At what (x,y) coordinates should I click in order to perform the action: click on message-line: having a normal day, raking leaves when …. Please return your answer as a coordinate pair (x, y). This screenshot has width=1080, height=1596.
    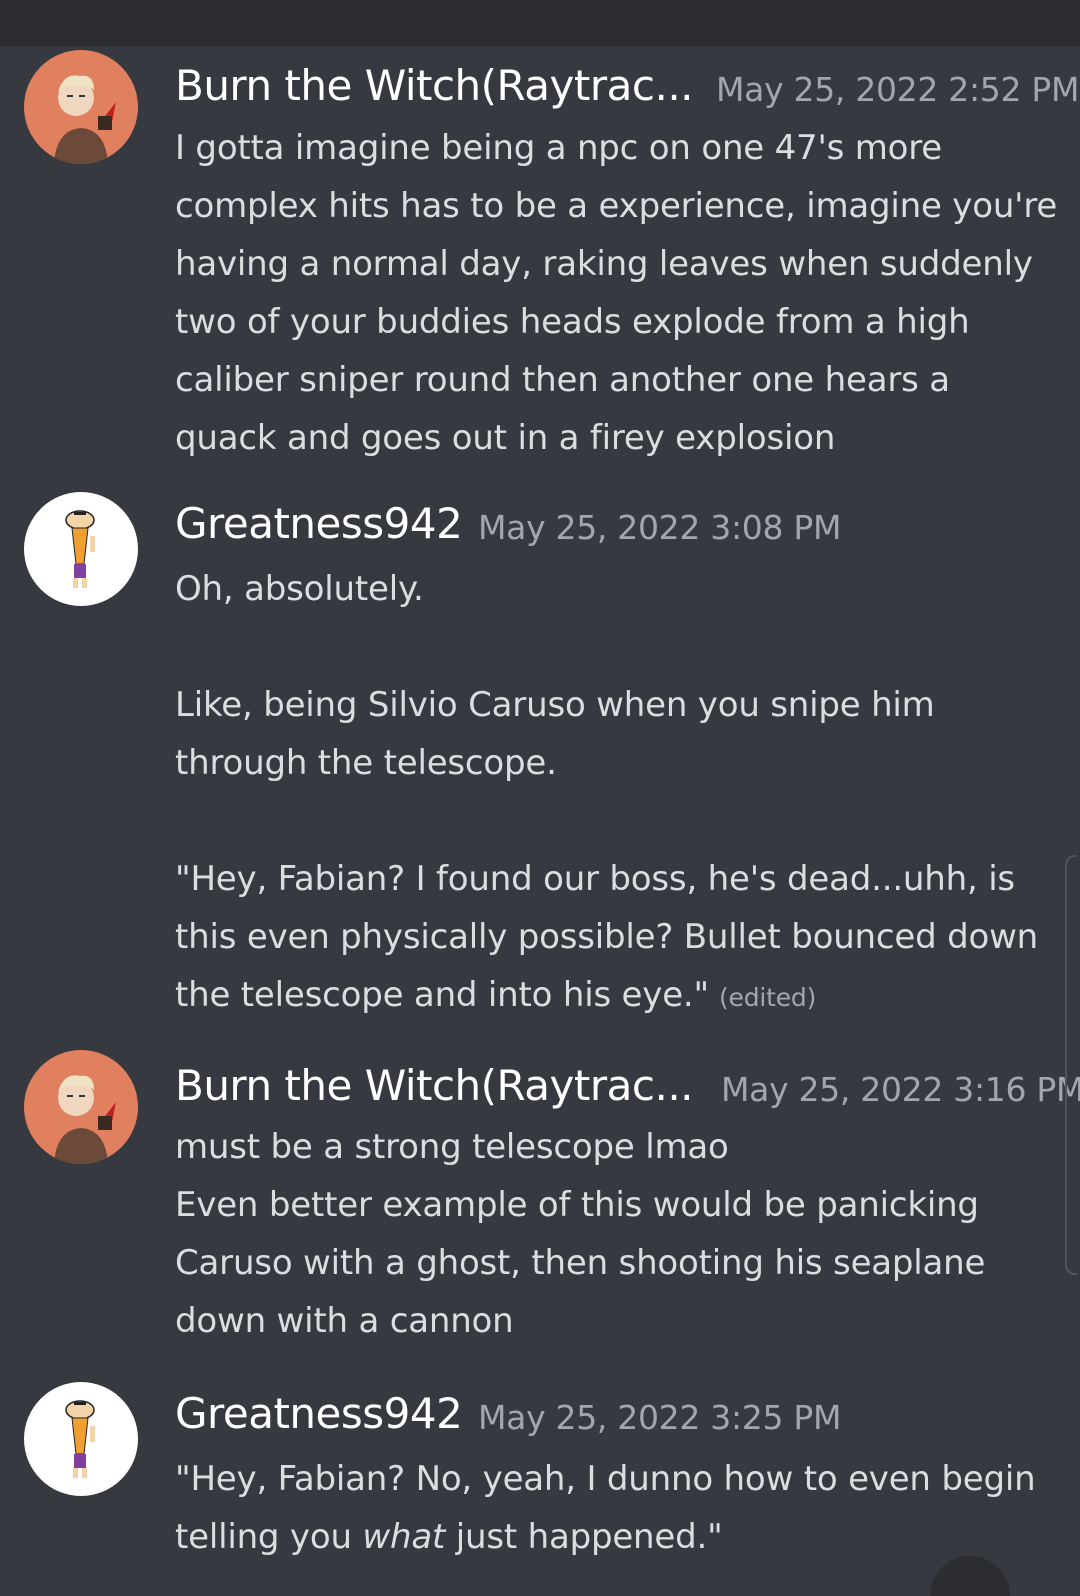
    Looking at the image, I should click on (604, 264).